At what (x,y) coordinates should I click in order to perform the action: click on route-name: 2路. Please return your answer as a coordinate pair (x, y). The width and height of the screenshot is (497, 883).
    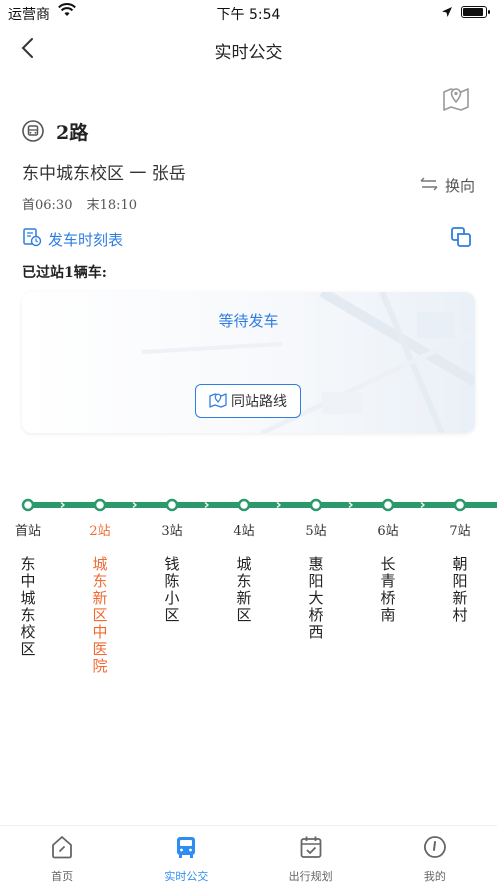
    Looking at the image, I should click on (72, 133).